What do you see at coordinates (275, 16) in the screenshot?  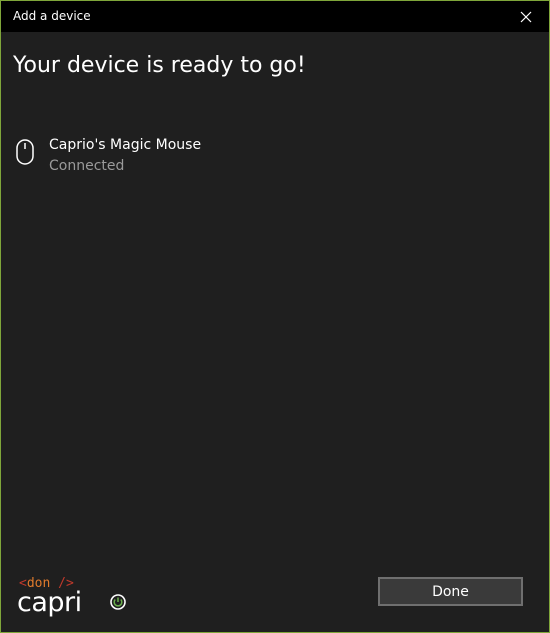 I see `title-bar: Add a device` at bounding box center [275, 16].